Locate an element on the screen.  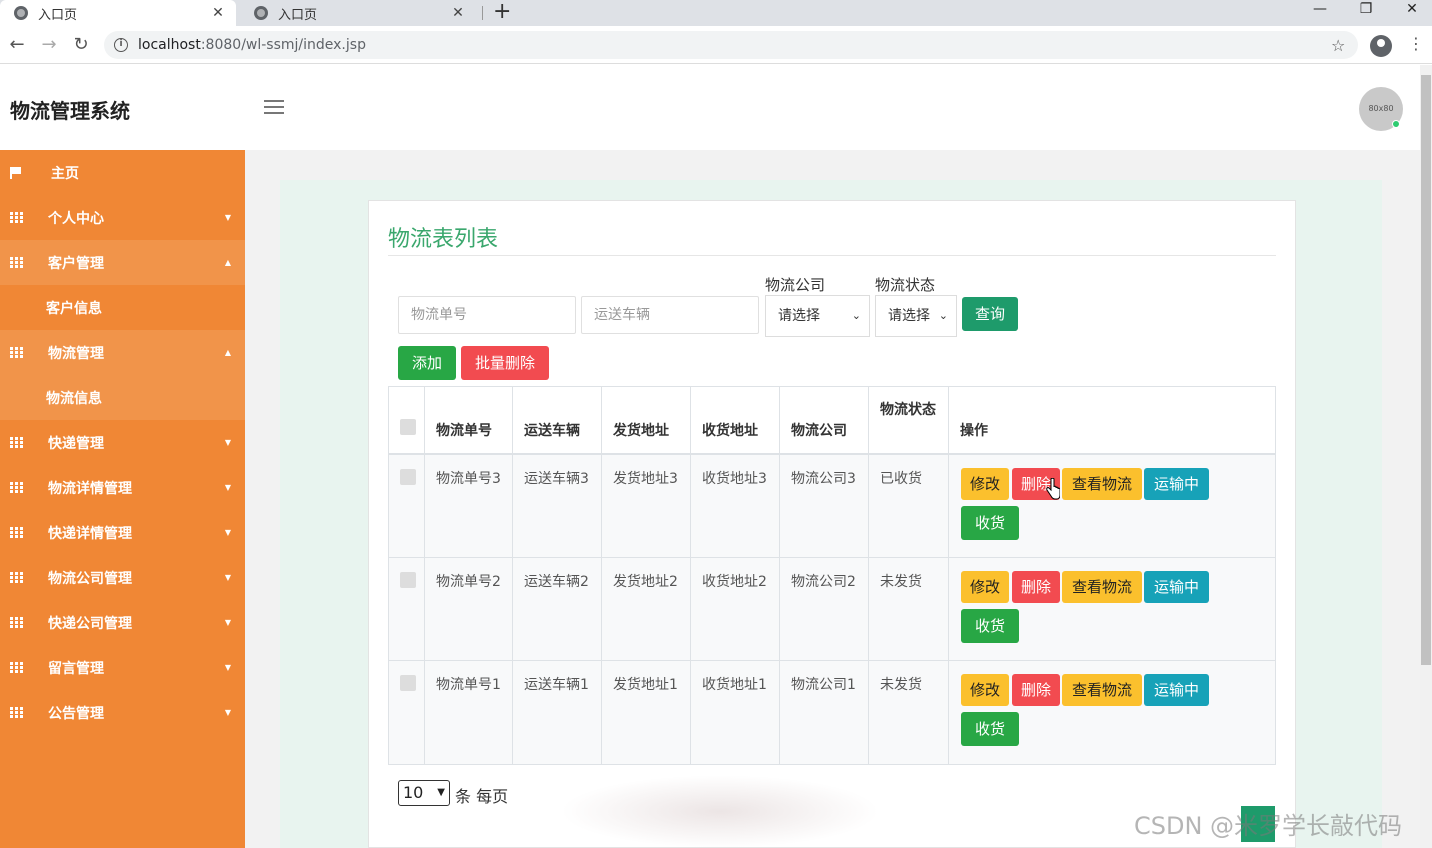
sidebar-item-label: 快递管理 is located at coordinates (76, 443).